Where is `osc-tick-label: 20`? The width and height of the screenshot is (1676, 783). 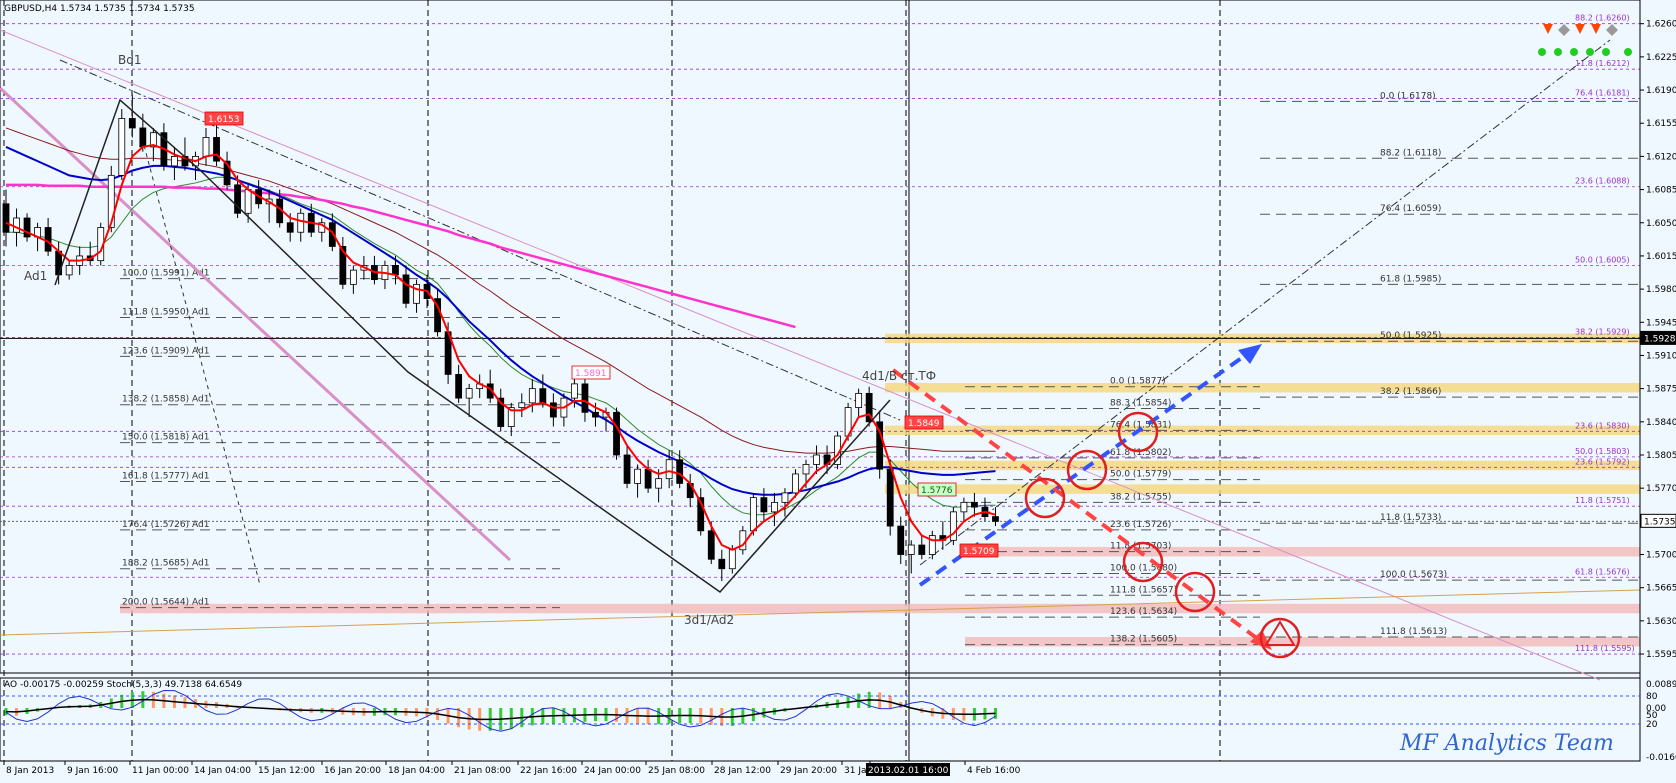
osc-tick-label: 20 is located at coordinates (1652, 725).